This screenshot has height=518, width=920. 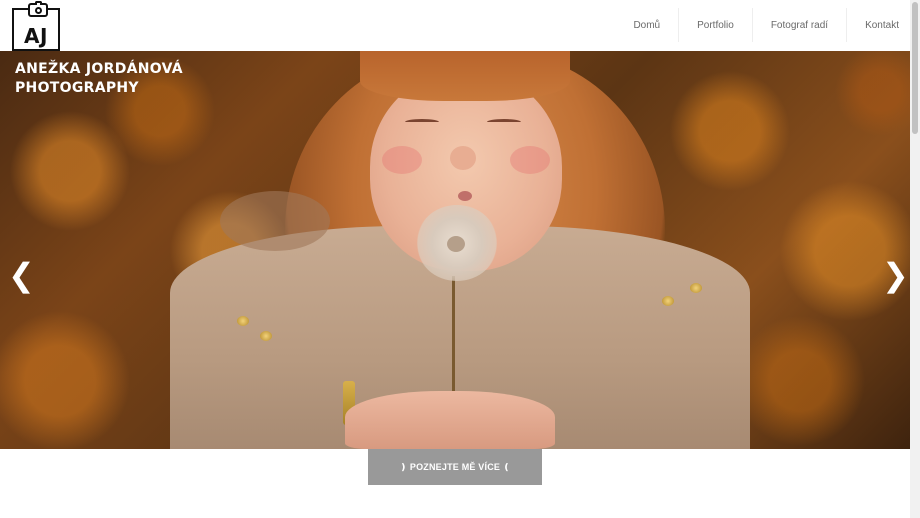 I want to click on hero-brand-title: ANEŽKA JORDÁNOVÁ PHOTOGRAPHY, so click(x=99, y=79).